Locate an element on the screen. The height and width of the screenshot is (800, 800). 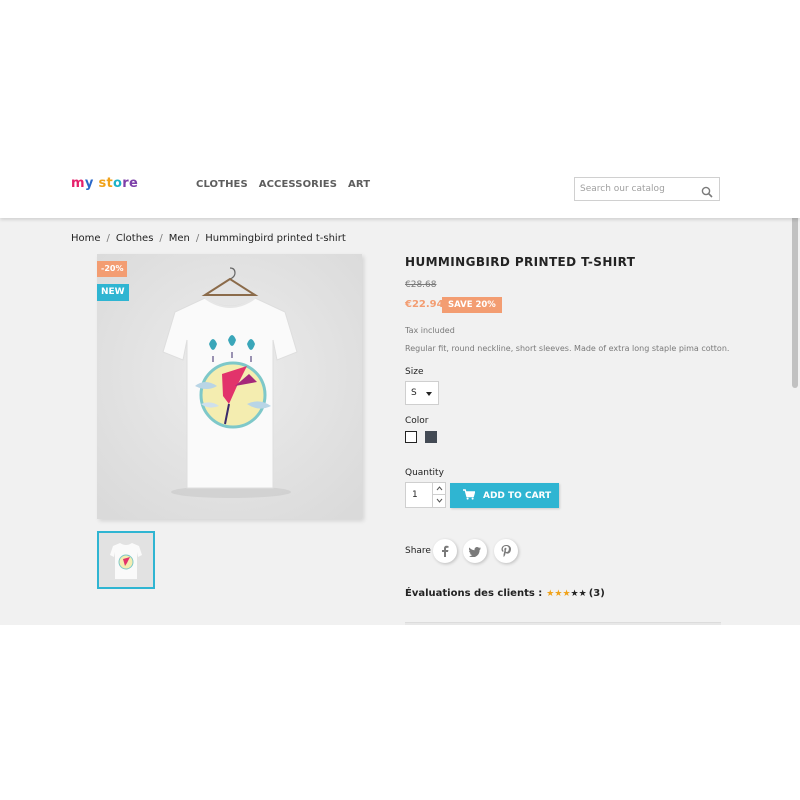
nav-item-art: ART is located at coordinates (359, 184).